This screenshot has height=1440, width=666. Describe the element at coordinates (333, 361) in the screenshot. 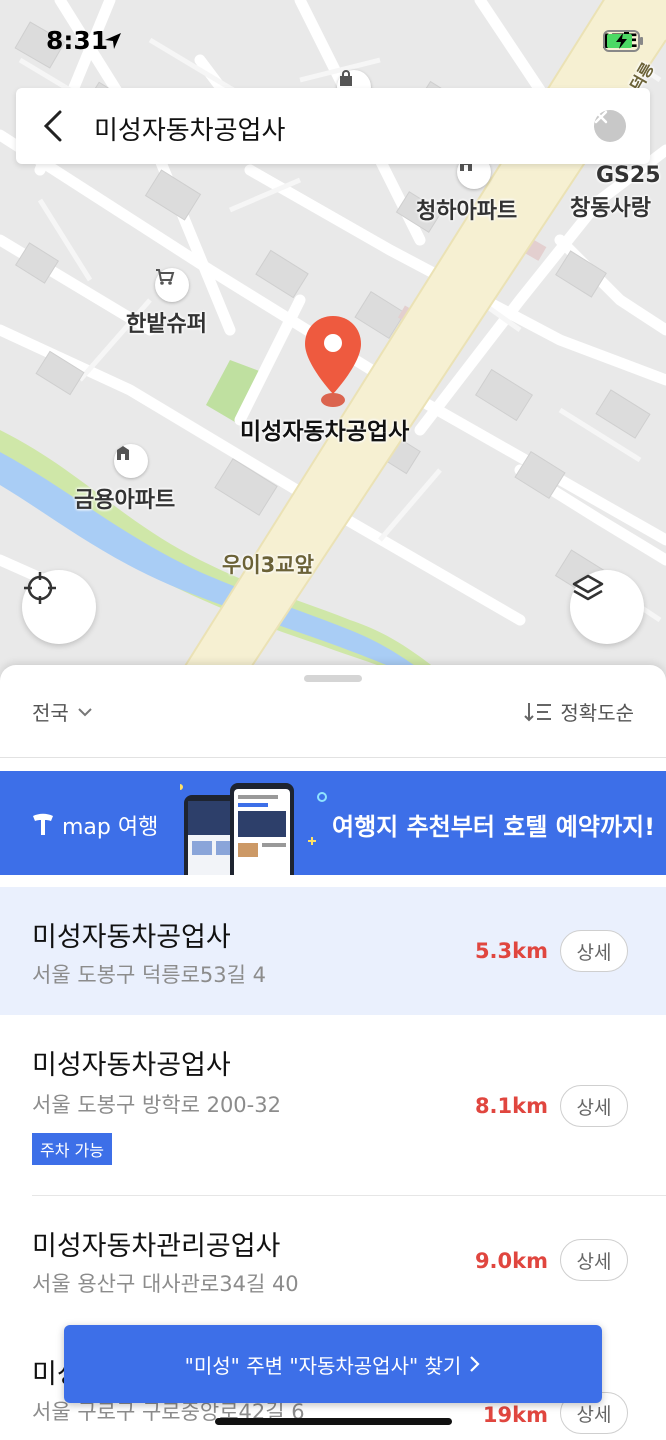

I see `location-pin-marker` at that location.